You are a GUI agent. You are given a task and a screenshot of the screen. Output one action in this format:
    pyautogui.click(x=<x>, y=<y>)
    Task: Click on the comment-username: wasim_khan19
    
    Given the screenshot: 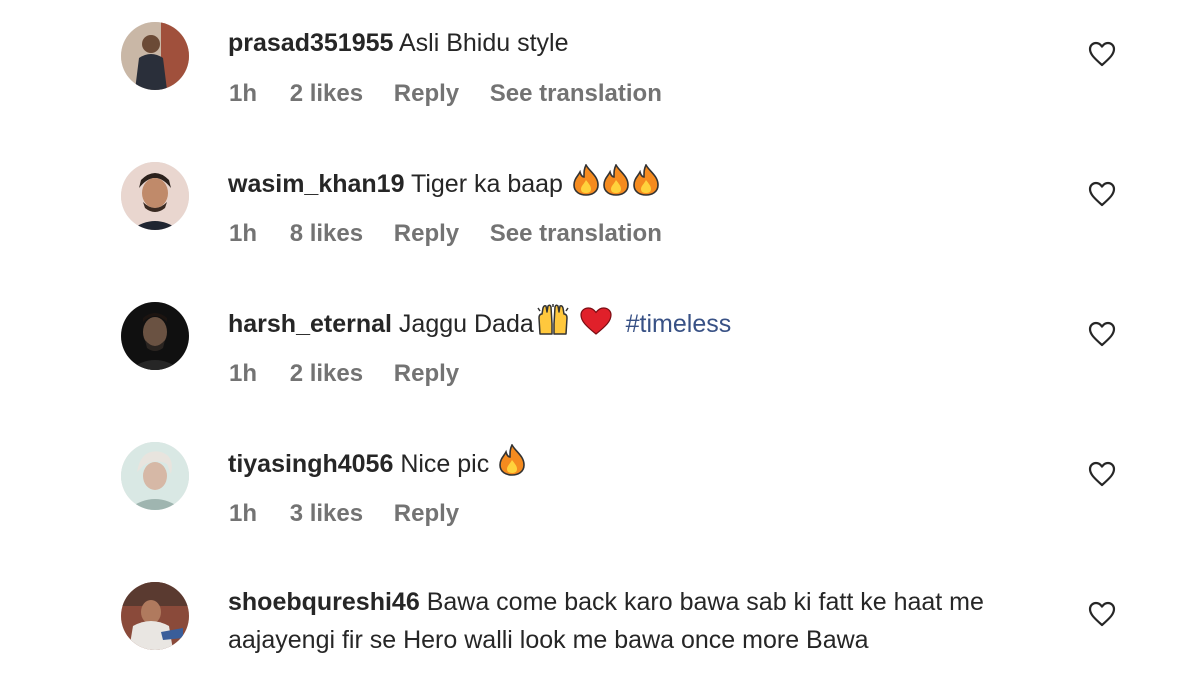 What is the action you would take?
    pyautogui.click(x=316, y=184)
    